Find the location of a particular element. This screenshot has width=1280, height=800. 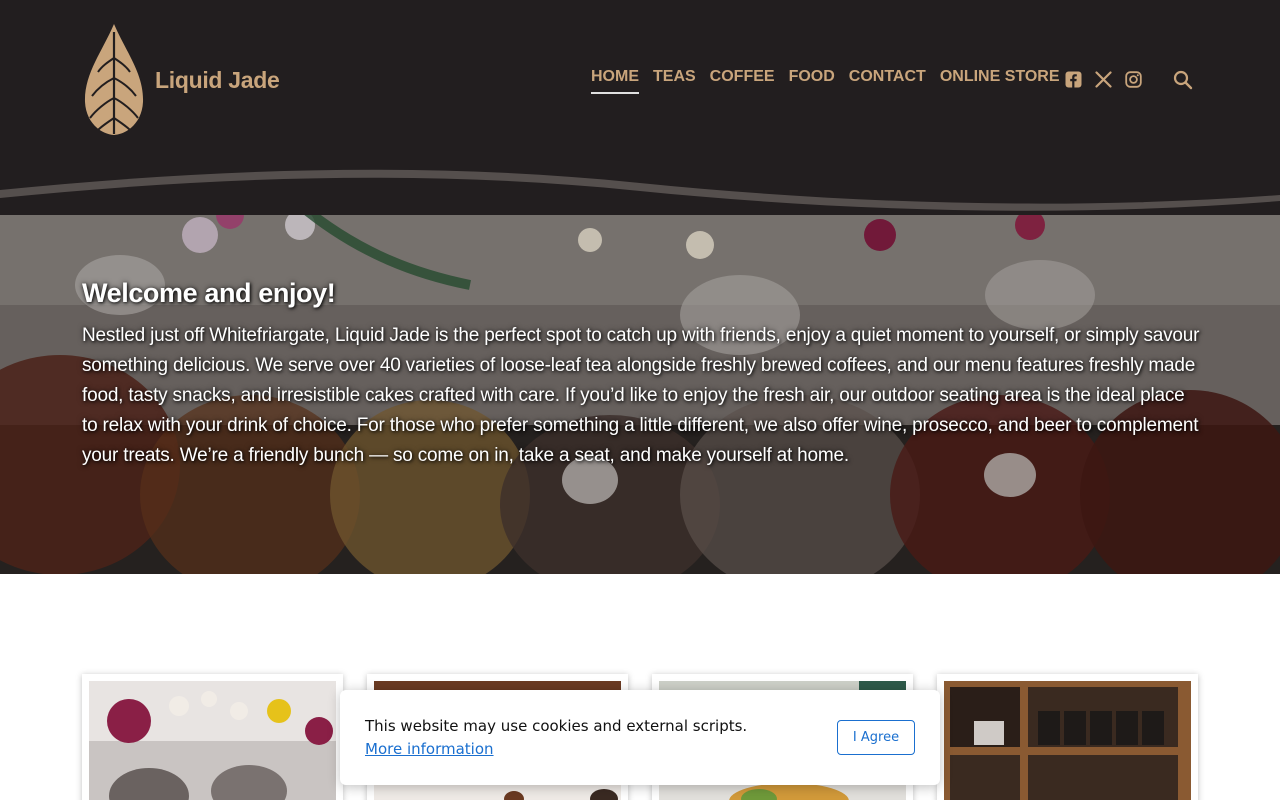

more-information-link: More information is located at coordinates (429, 749).